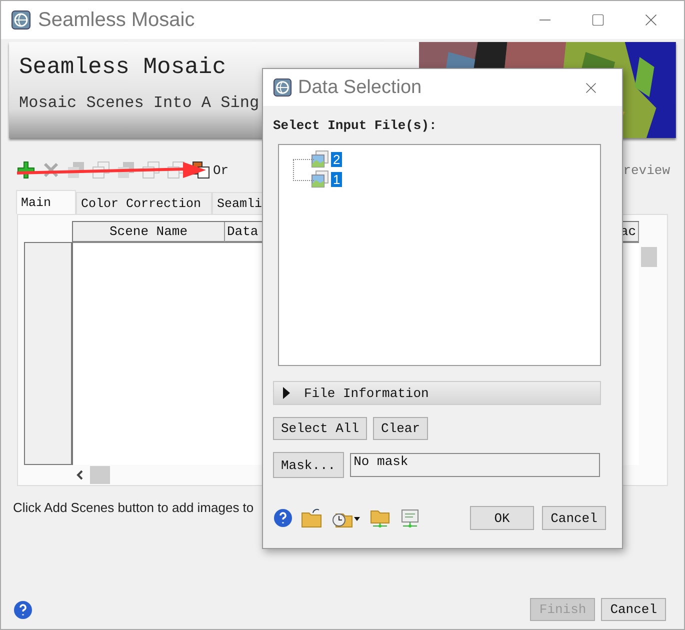 Image resolution: width=685 pixels, height=630 pixels. I want to click on tab: Main, so click(46, 202).